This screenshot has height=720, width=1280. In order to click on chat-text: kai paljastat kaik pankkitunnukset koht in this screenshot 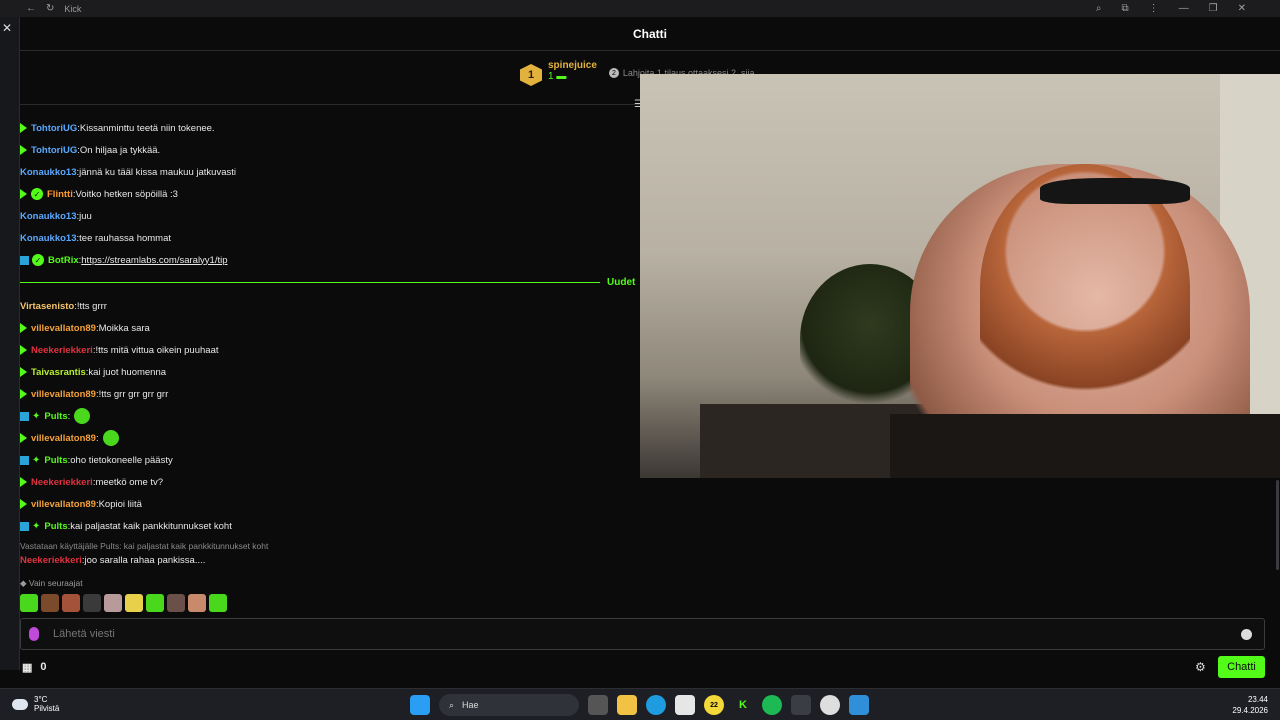, I will do `click(151, 526)`.